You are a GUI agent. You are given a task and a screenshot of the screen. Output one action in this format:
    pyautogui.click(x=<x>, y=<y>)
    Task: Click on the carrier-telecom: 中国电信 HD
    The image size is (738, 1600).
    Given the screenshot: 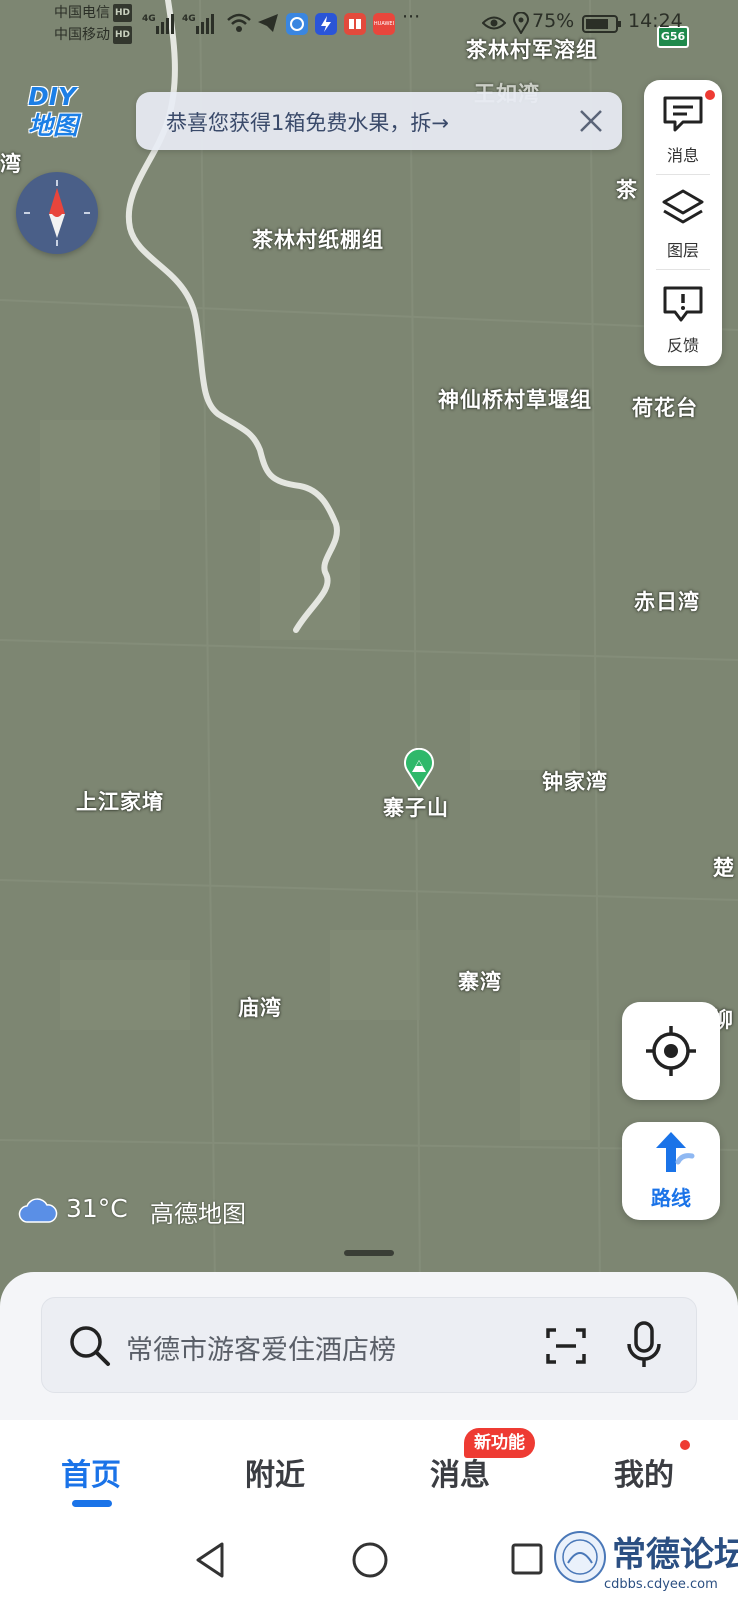 What is the action you would take?
    pyautogui.click(x=93, y=13)
    